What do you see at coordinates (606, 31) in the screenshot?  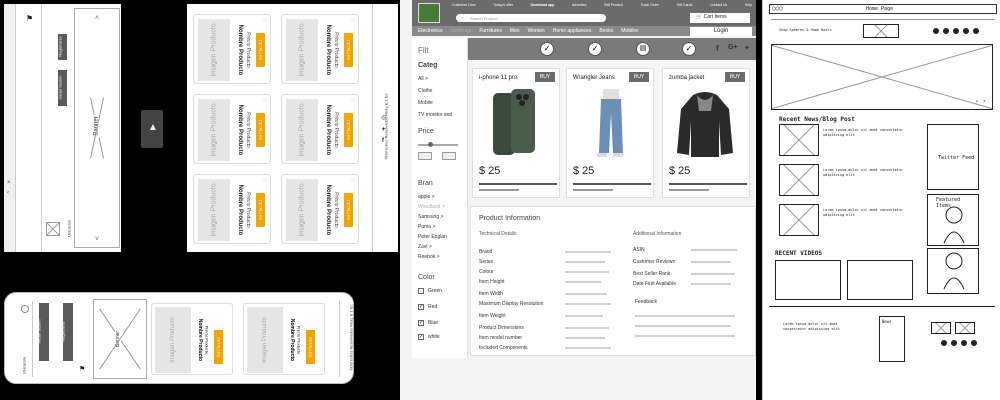 I see `category-tab: Books` at bounding box center [606, 31].